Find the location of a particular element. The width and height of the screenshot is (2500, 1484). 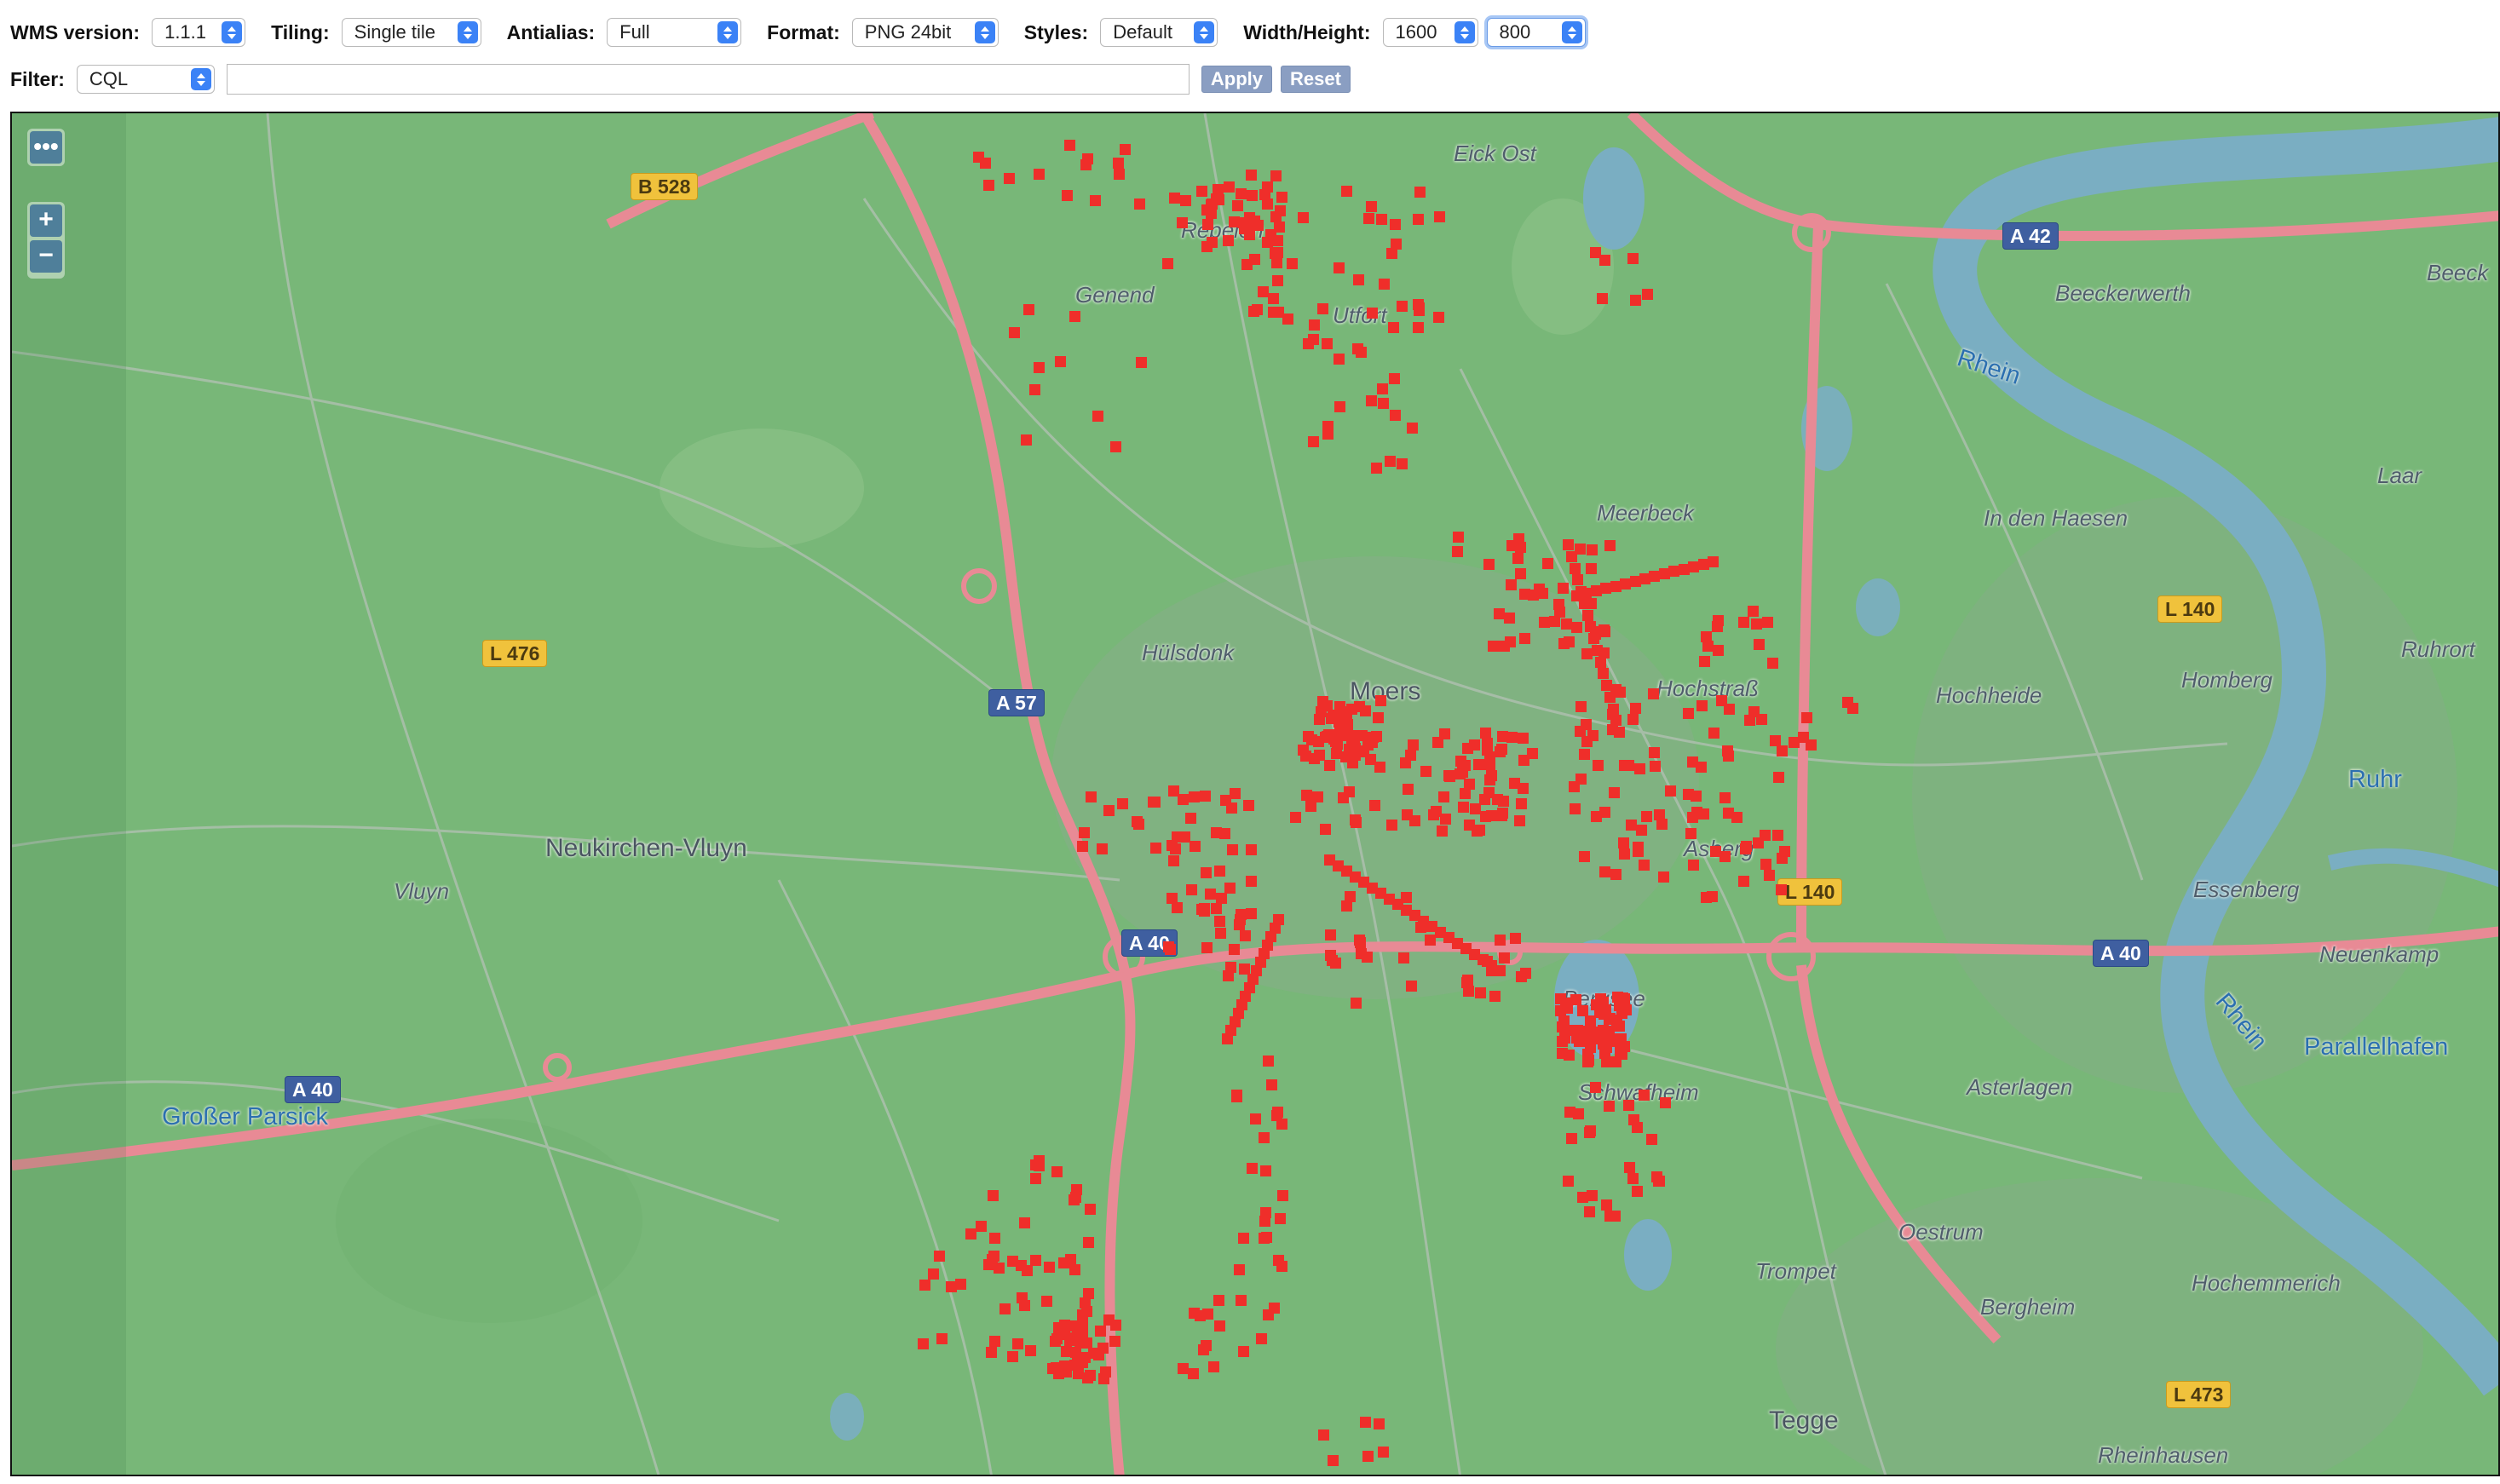

reset-button: Reset is located at coordinates (1316, 79).